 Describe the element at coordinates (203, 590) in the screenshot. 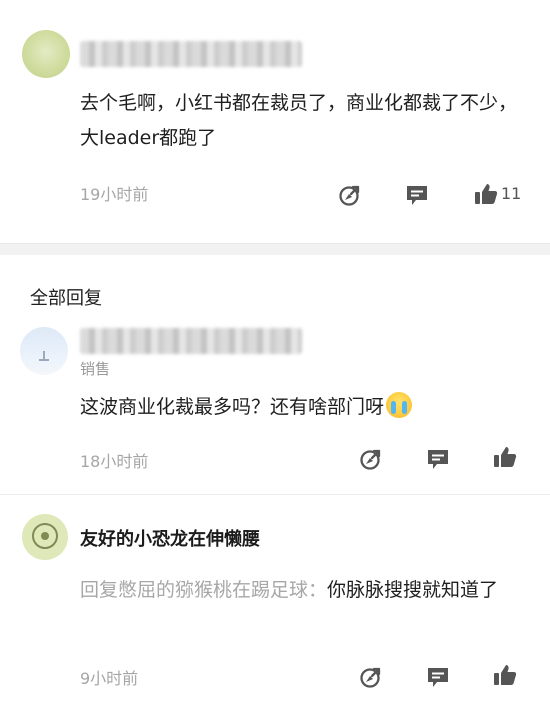

I see `reply-to-prefix: 回复憋屈的猕猴桃在踢足球：` at that location.